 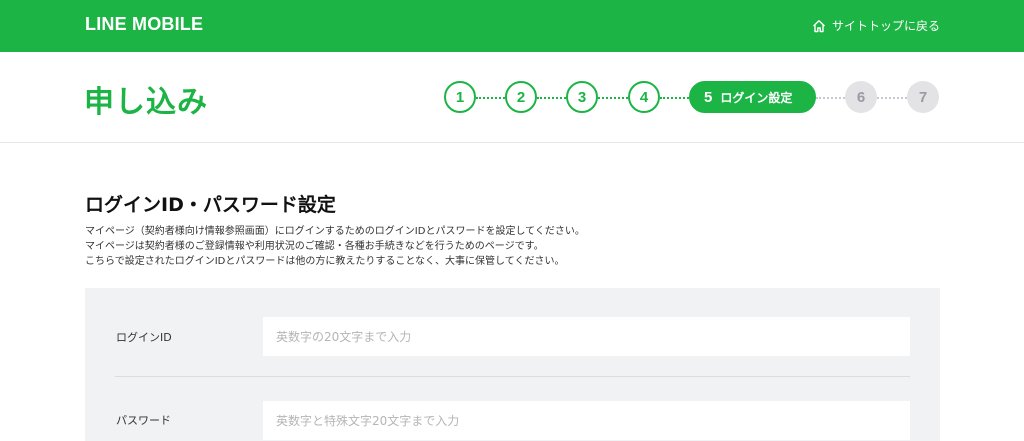 I want to click on back-to-site-top-link: サイトトップに戻る, so click(x=876, y=25).